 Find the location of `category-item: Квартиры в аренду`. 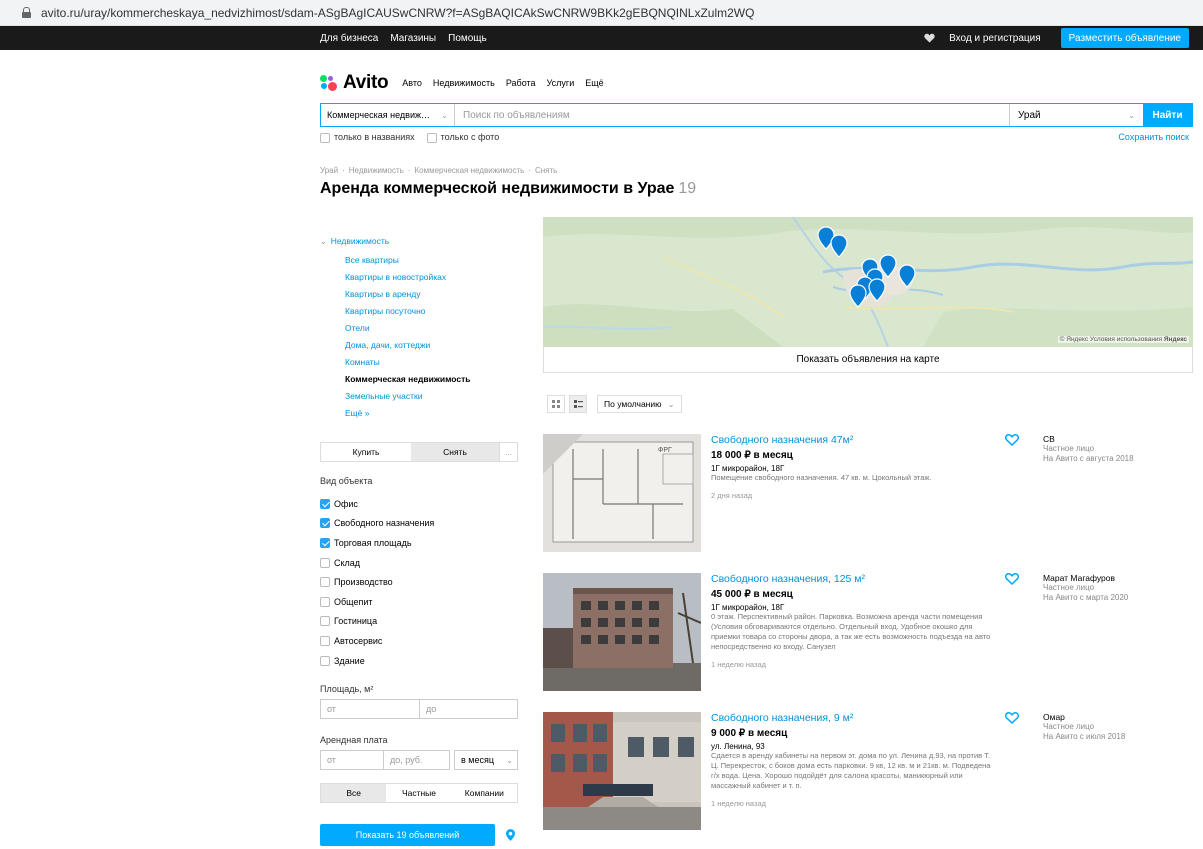

category-item: Квартиры в аренду is located at coordinates (407, 294).